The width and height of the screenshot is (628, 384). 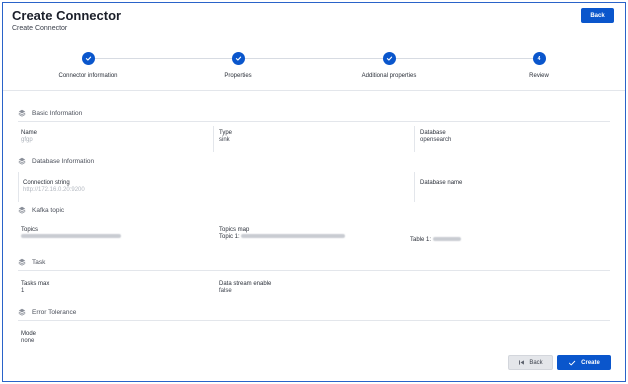 I want to click on field-label: Mode, so click(x=29, y=334).